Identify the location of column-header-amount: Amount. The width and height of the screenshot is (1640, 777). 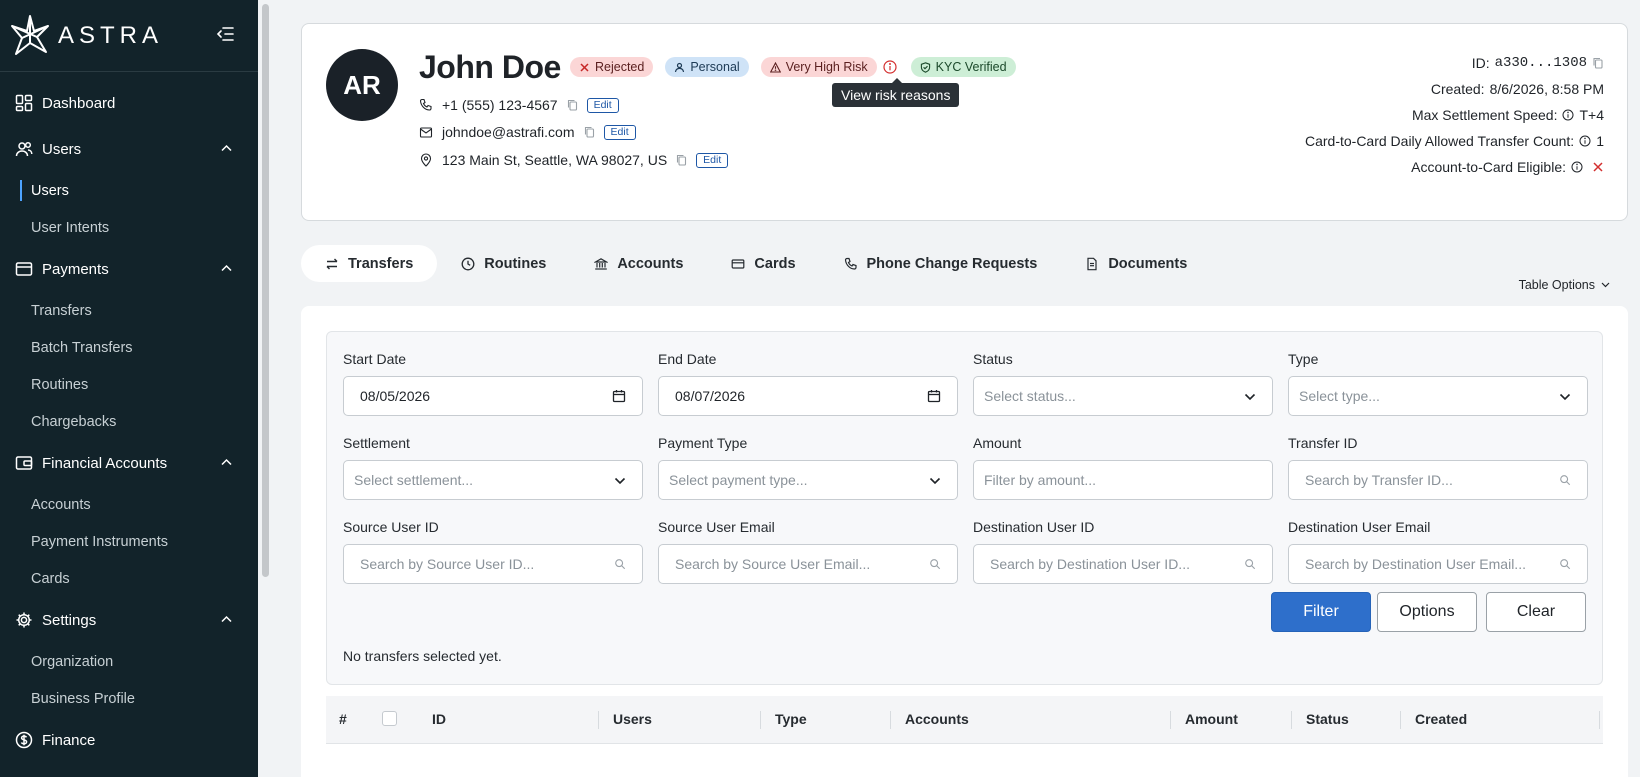
(1211, 719).